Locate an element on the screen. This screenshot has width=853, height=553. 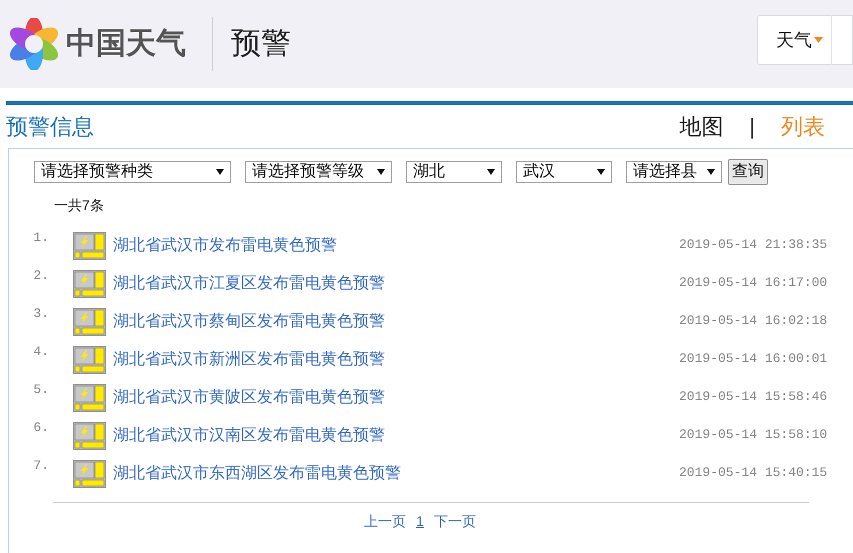
swirl-logo-icon is located at coordinates (34, 44).